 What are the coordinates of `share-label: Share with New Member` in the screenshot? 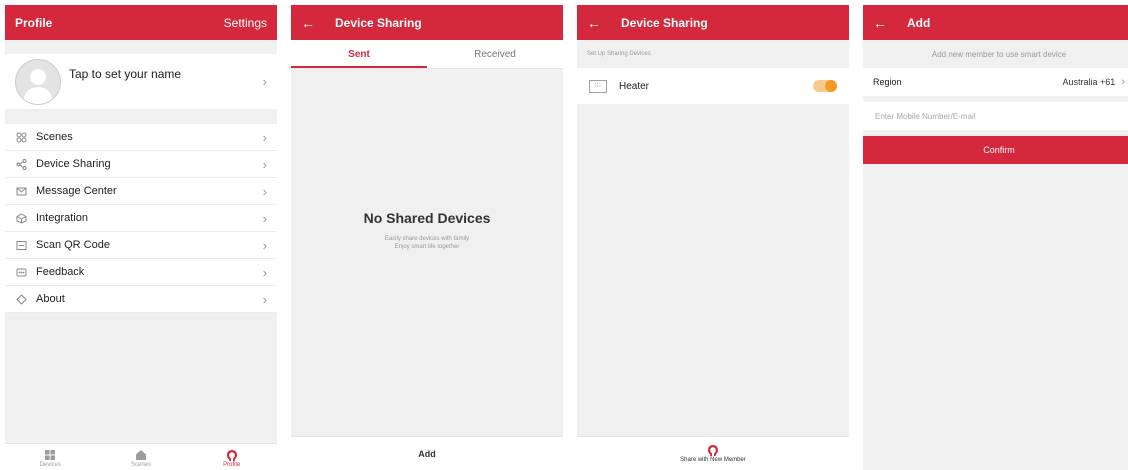 It's located at (713, 460).